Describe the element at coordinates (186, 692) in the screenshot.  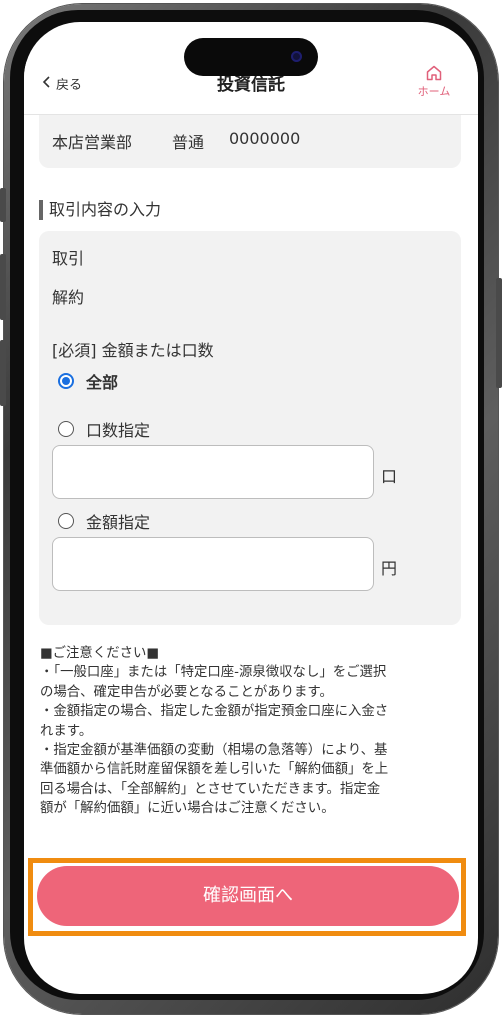
I see `notes-line: の場合、確定申告が必要となることがあります。` at that location.